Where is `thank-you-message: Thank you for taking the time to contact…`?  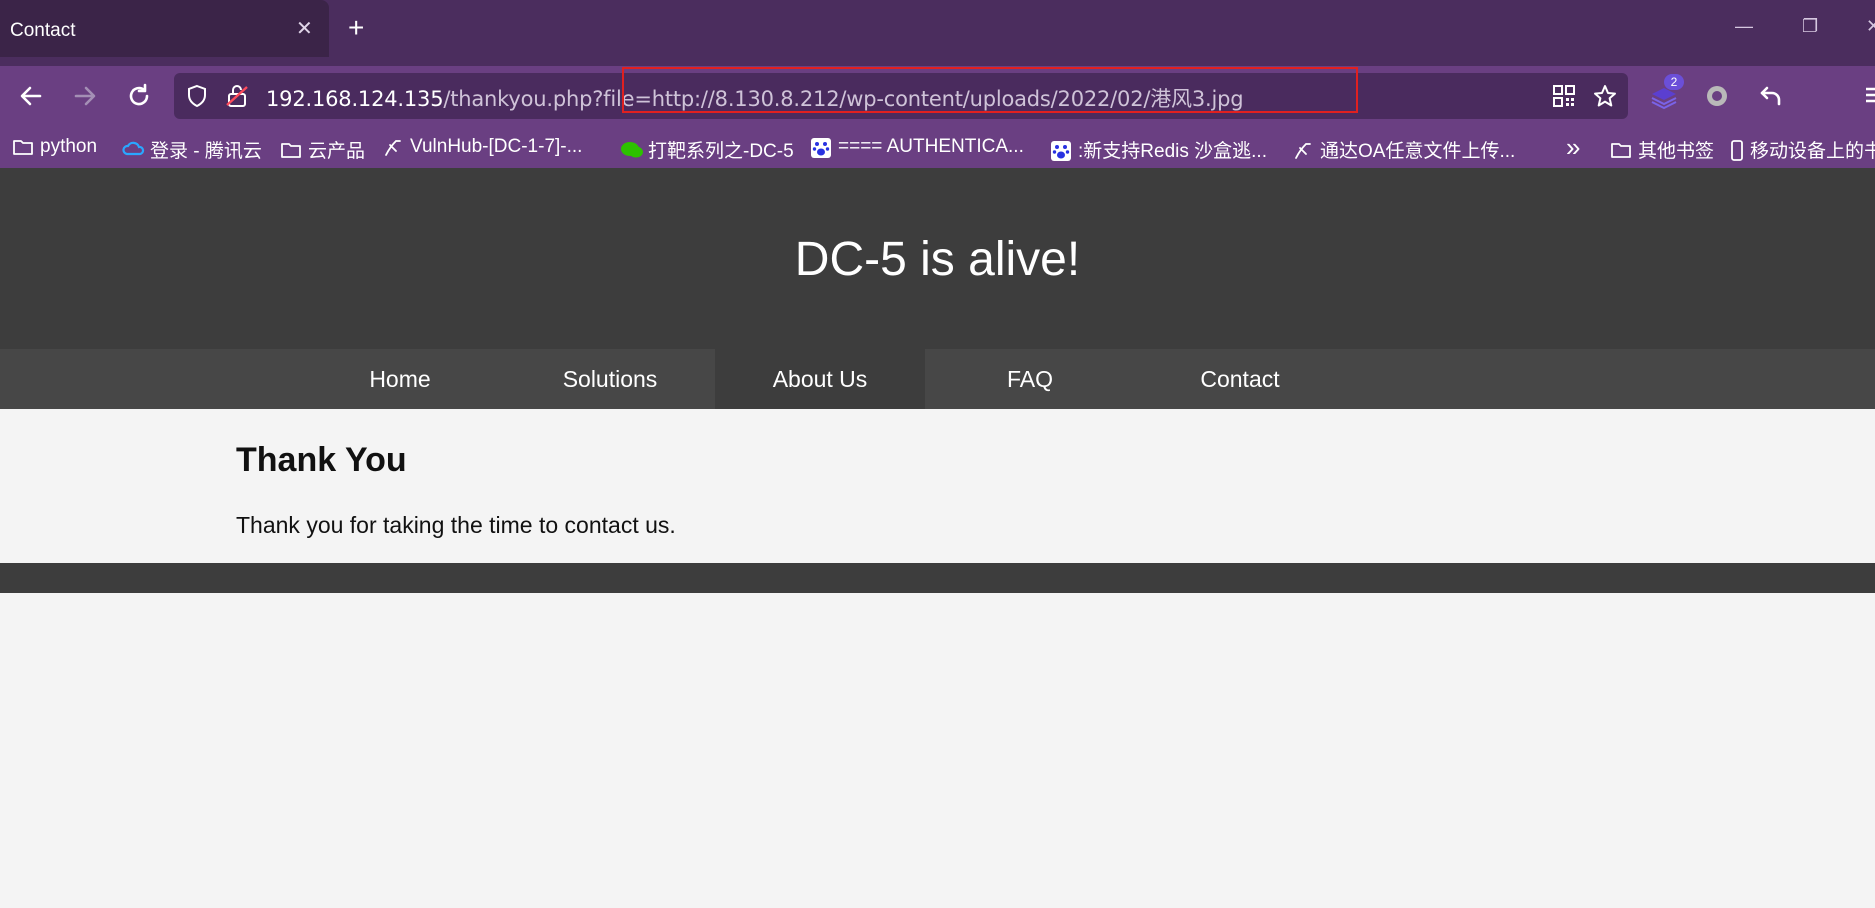 thank-you-message: Thank you for taking the time to contact… is located at coordinates (456, 525).